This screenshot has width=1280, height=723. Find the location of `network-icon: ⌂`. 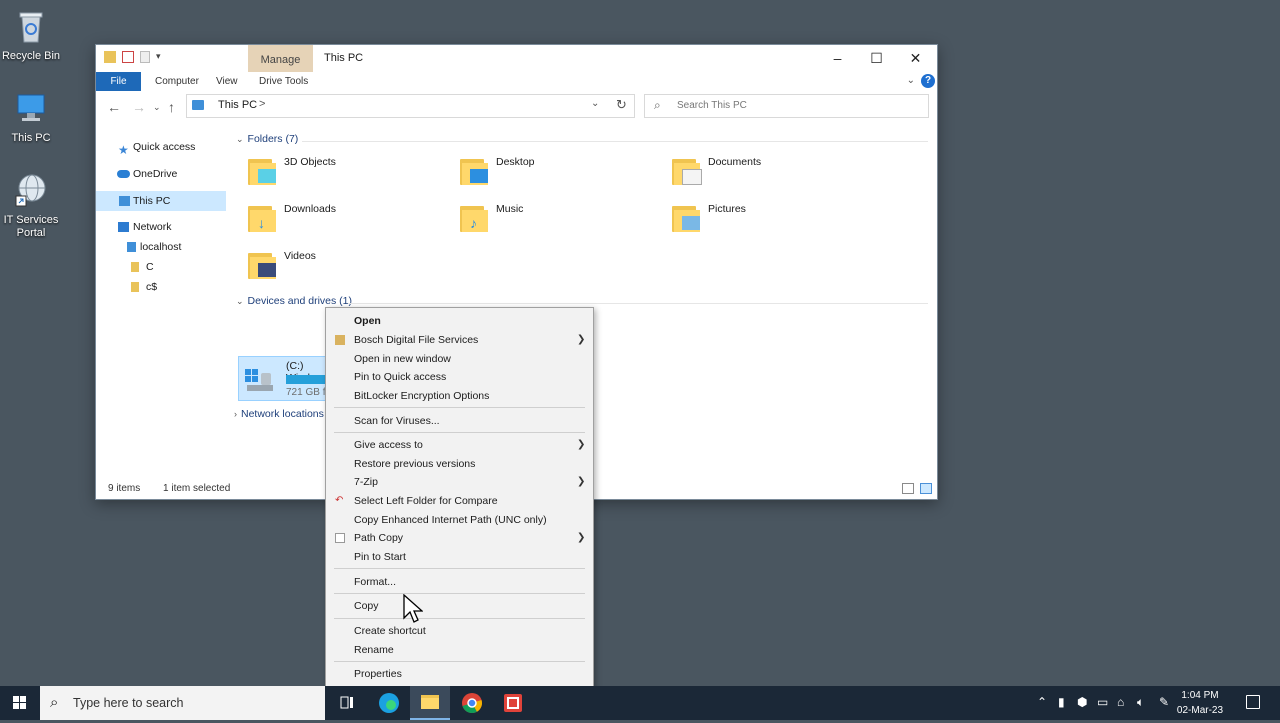

network-icon: ⌂ is located at coordinates (1120, 702).